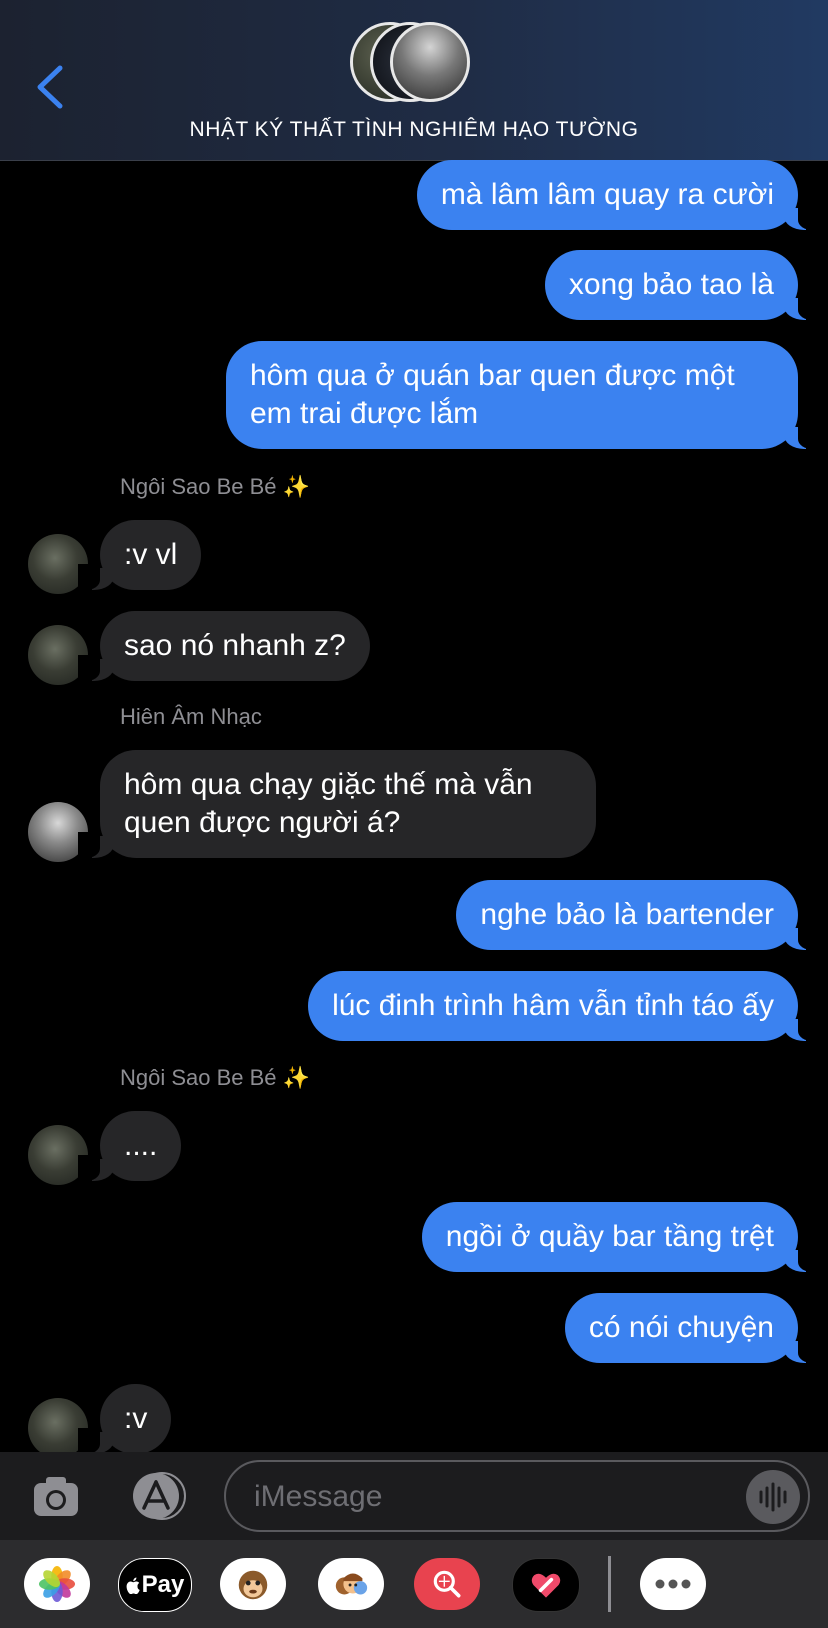 Image resolution: width=828 pixels, height=1628 pixels. Describe the element at coordinates (627, 914) in the screenshot. I see `message-text: nghe bảo là bartender` at that location.